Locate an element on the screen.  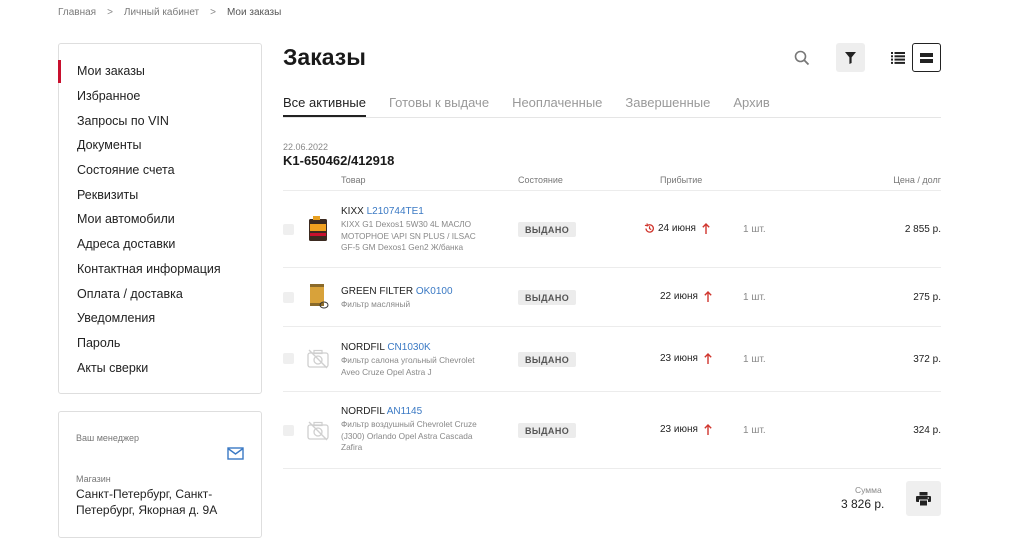
product-name: GREEN FILTER OK0100 is located at coordinates (416, 291).